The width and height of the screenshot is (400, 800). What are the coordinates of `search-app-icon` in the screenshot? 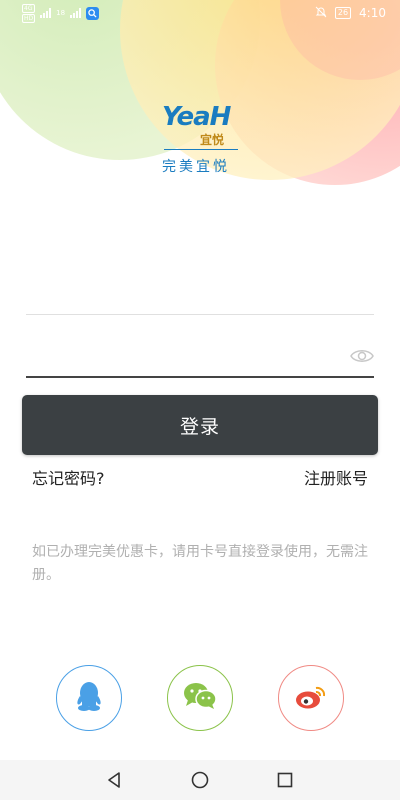 It's located at (93, 13).